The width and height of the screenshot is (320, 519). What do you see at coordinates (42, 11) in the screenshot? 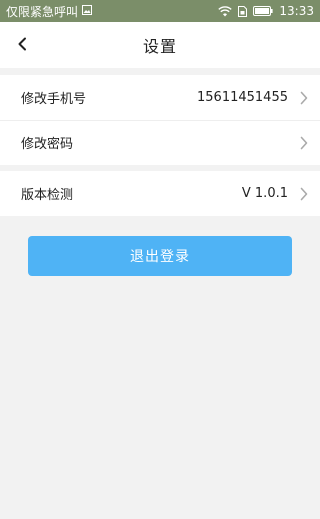
I see `carrier-text: 仅限紧急呼叫` at bounding box center [42, 11].